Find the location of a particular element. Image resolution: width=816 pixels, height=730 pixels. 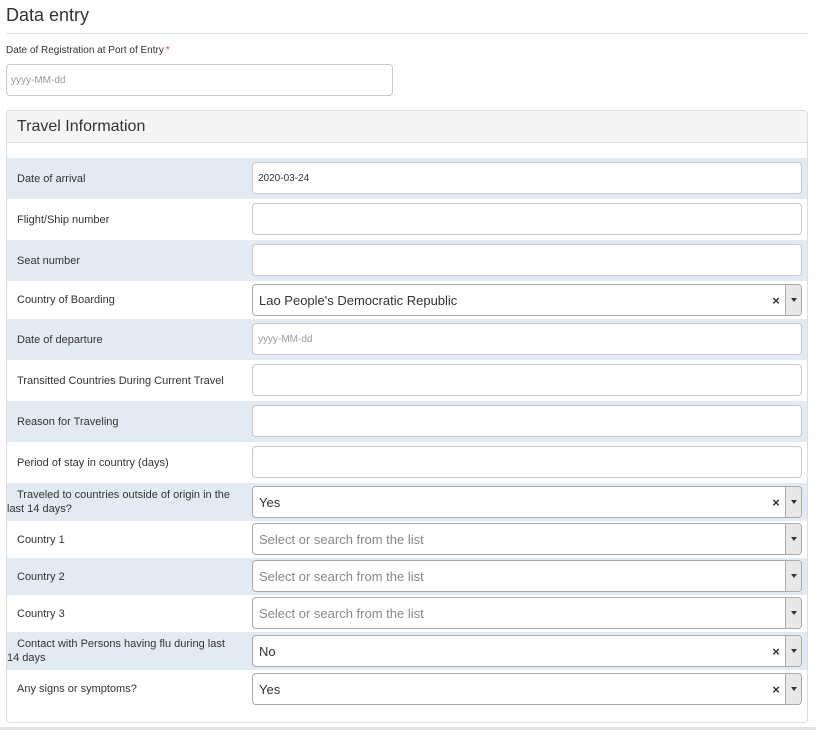

seat-number-label: Seat number is located at coordinates (48, 260).